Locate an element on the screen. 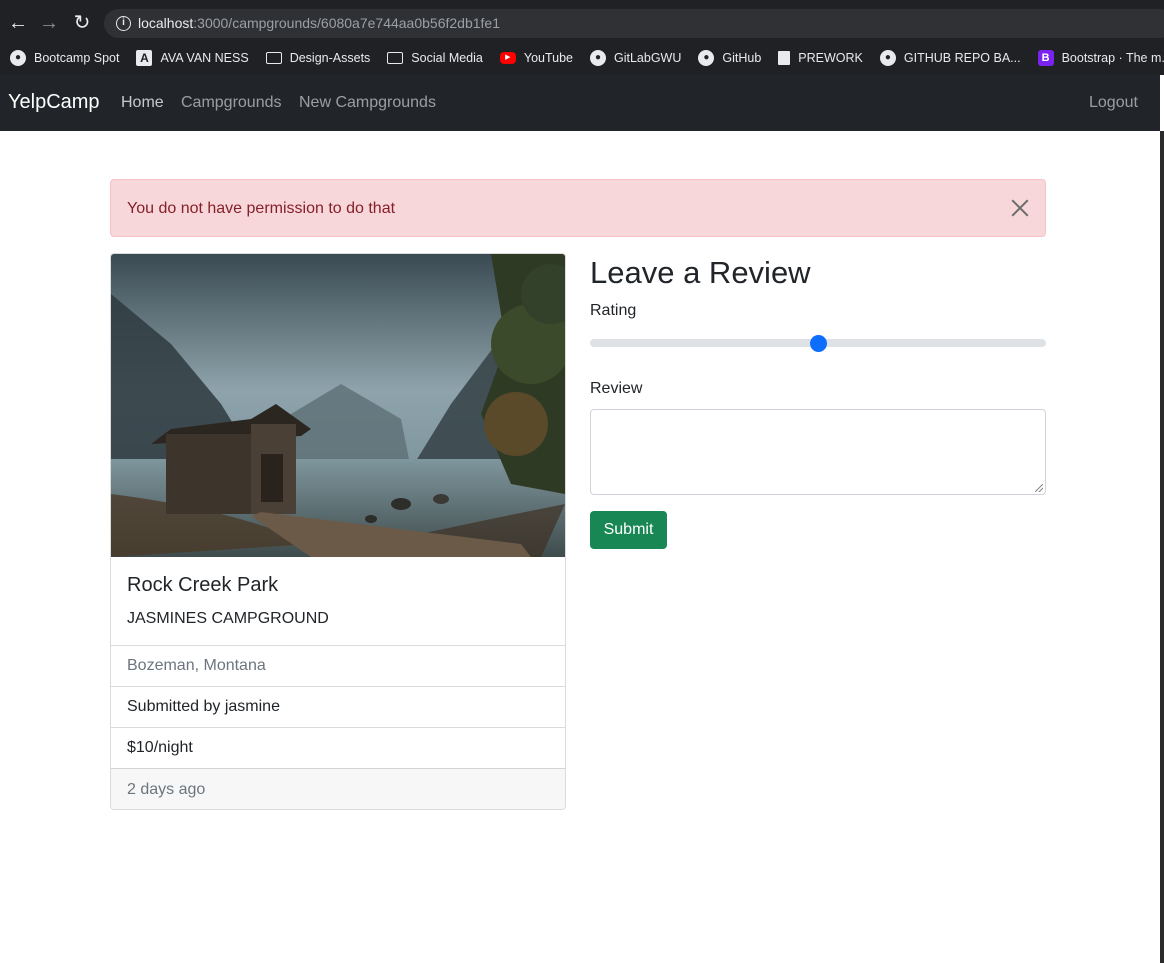  bookmark-design-assets: Design-Assets is located at coordinates (318, 58).